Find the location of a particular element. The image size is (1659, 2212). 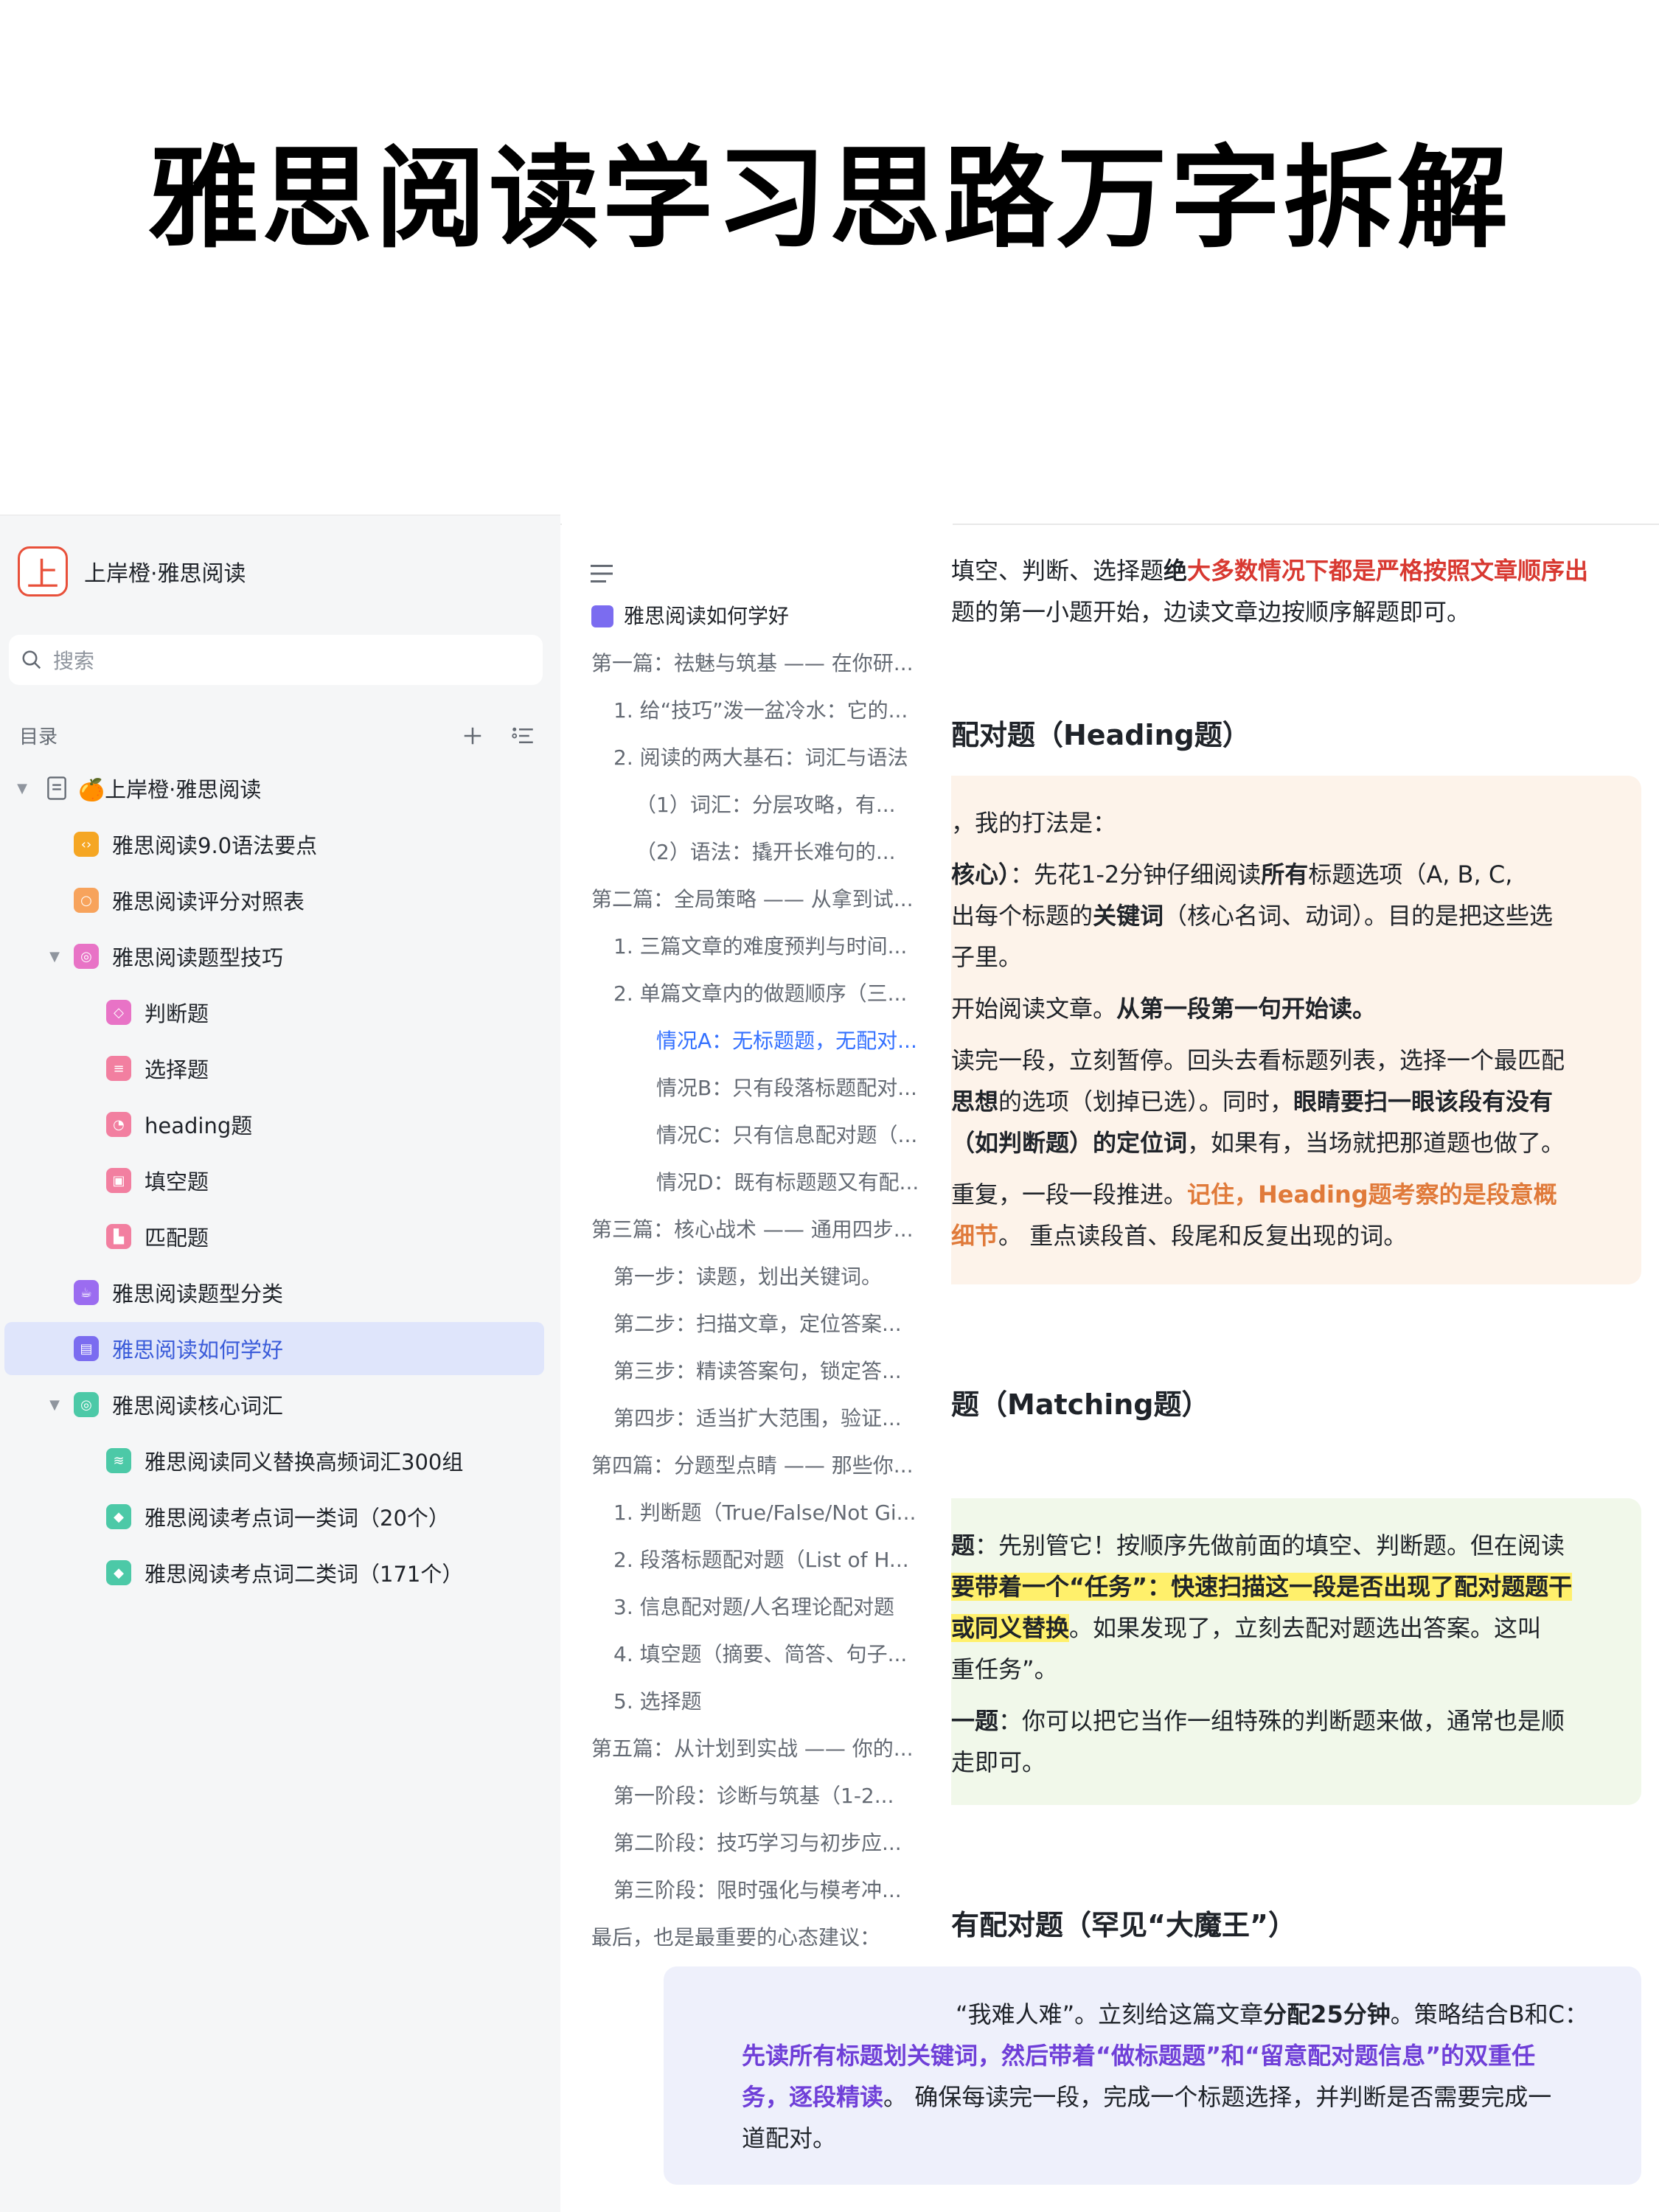

menu-icon is located at coordinates (601, 573).